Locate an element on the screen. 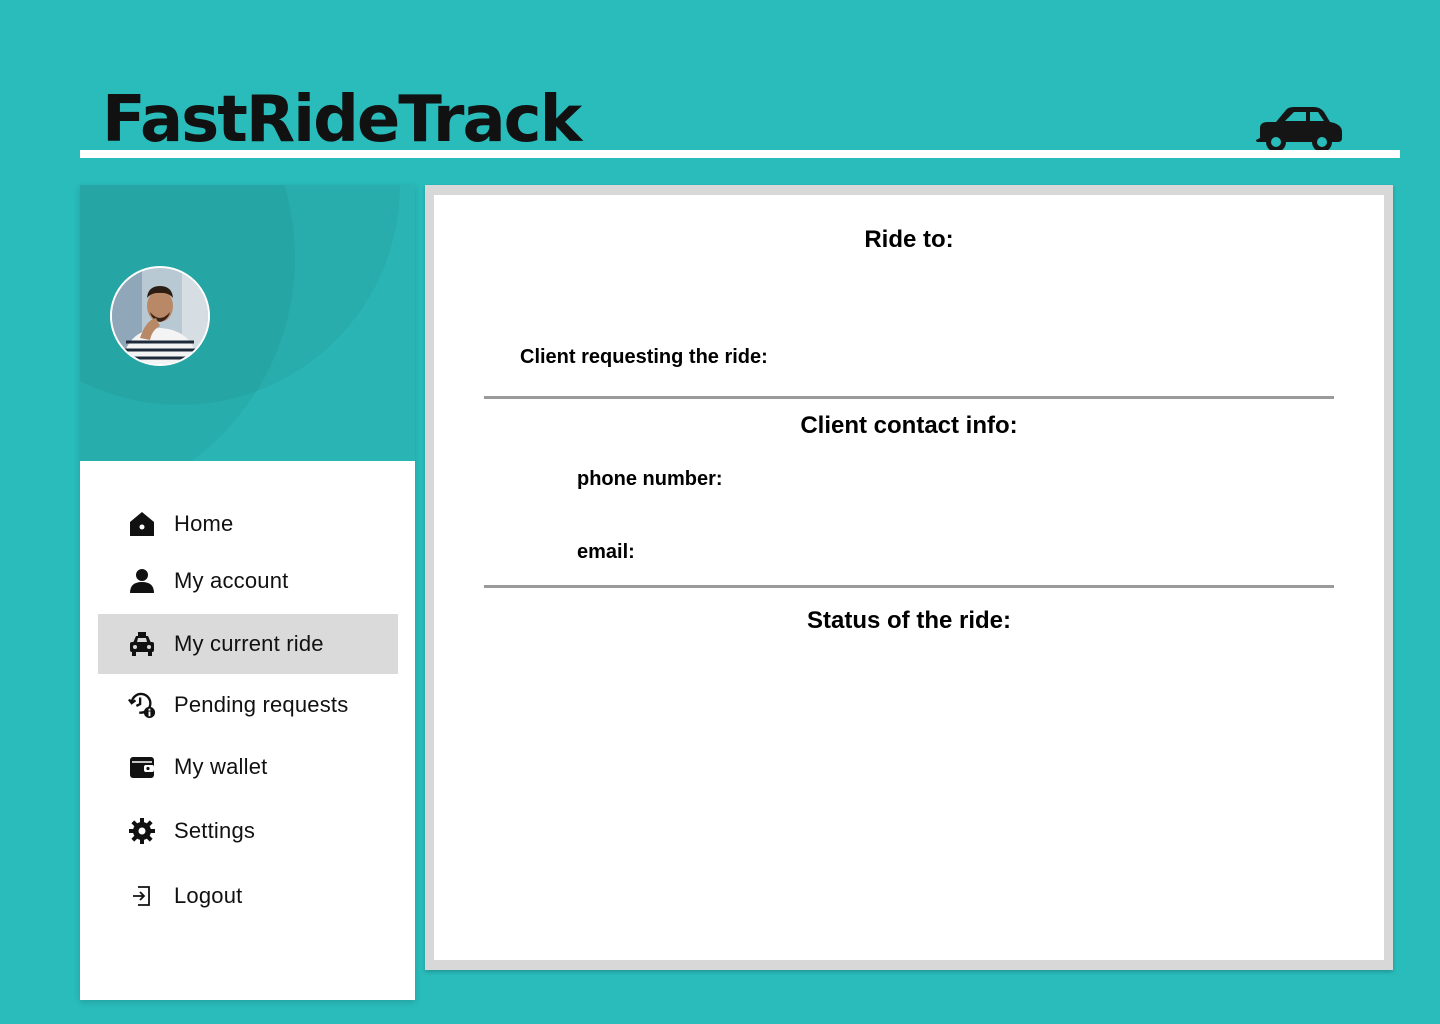  app-title: FastRideTrack is located at coordinates (342, 120).